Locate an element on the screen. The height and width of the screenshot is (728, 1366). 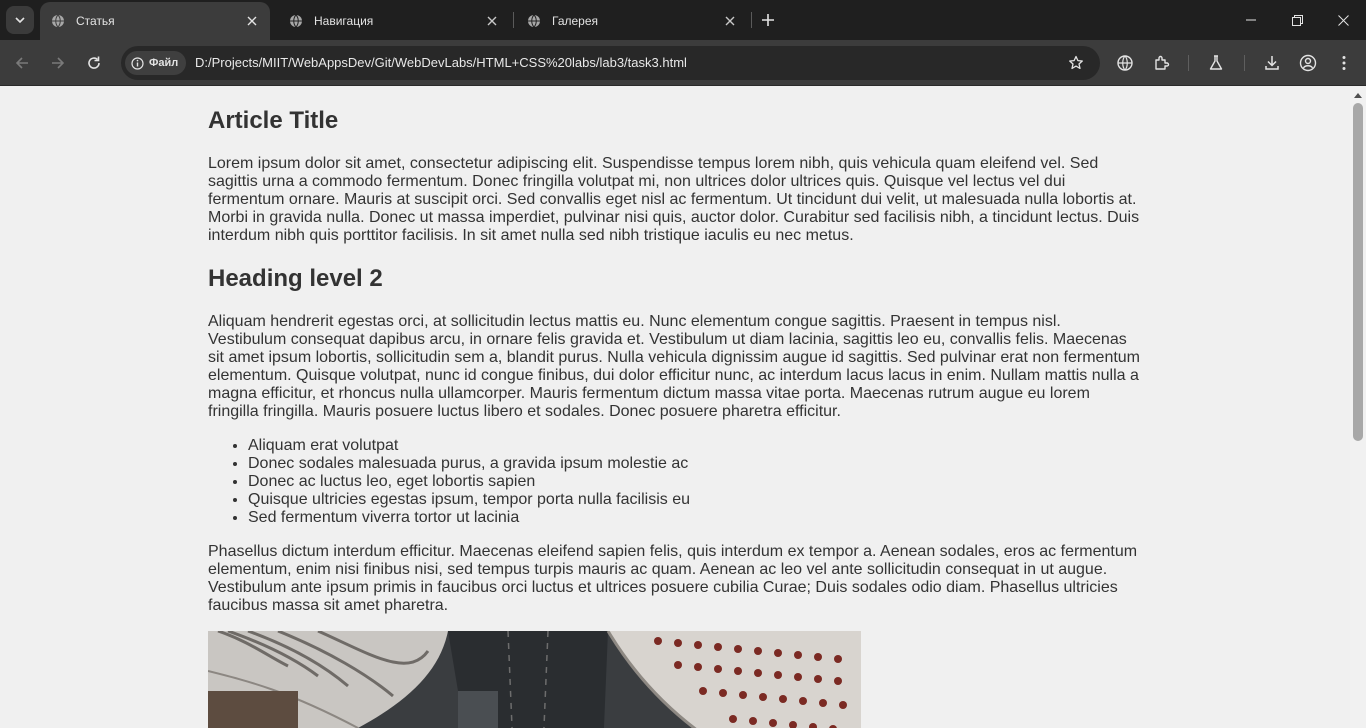
plus-icon is located at coordinates (768, 20).